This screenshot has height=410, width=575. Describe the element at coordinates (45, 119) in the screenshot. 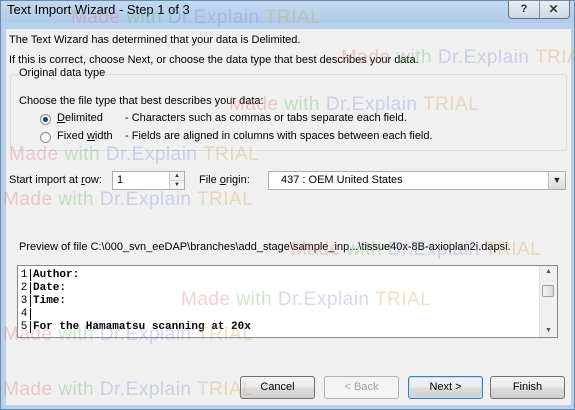

I see `delimited-radio` at that location.